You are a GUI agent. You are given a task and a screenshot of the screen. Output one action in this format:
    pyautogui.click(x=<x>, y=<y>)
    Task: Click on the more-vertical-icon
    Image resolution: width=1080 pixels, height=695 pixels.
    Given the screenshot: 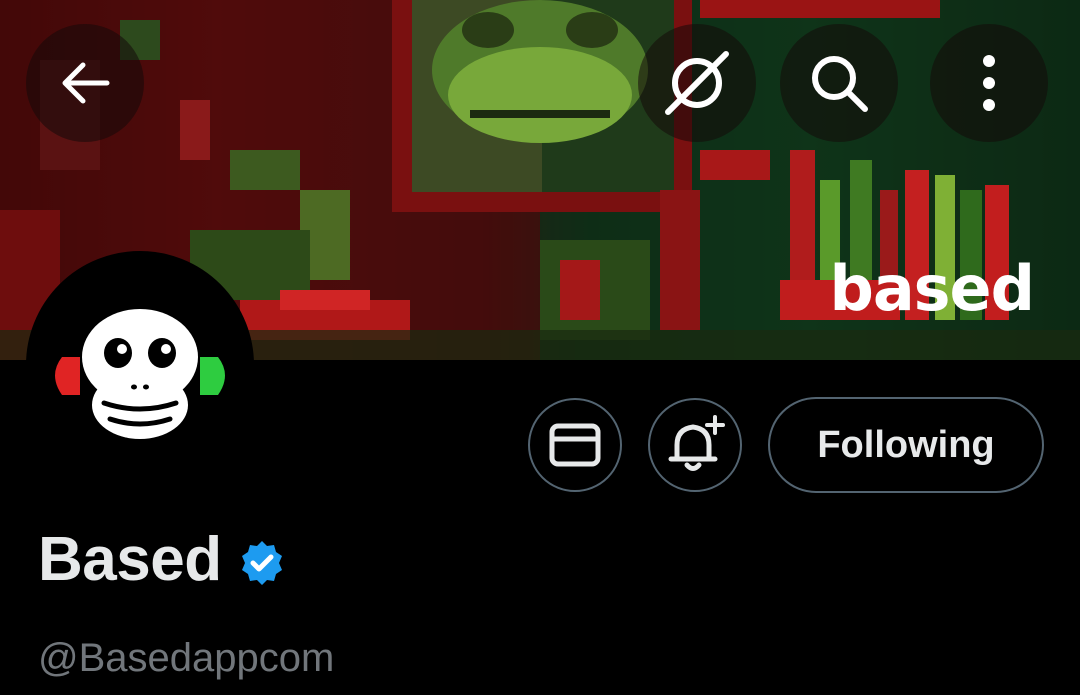 What is the action you would take?
    pyautogui.click(x=989, y=83)
    